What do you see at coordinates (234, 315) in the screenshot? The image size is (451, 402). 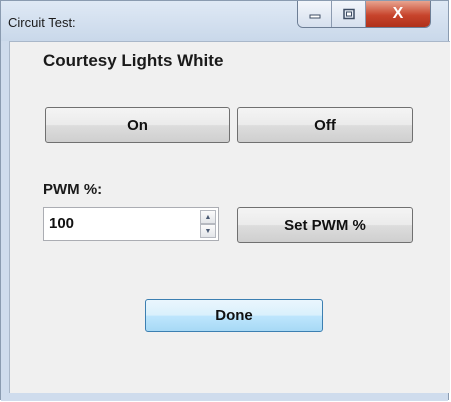 I see `done-button: Done` at bounding box center [234, 315].